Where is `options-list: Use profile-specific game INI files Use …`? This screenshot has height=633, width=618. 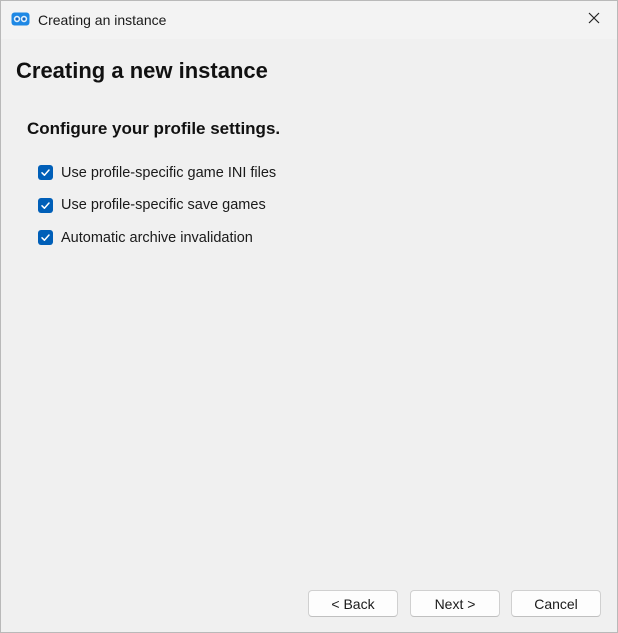 options-list: Use profile-specific game INI files Use … is located at coordinates (157, 211).